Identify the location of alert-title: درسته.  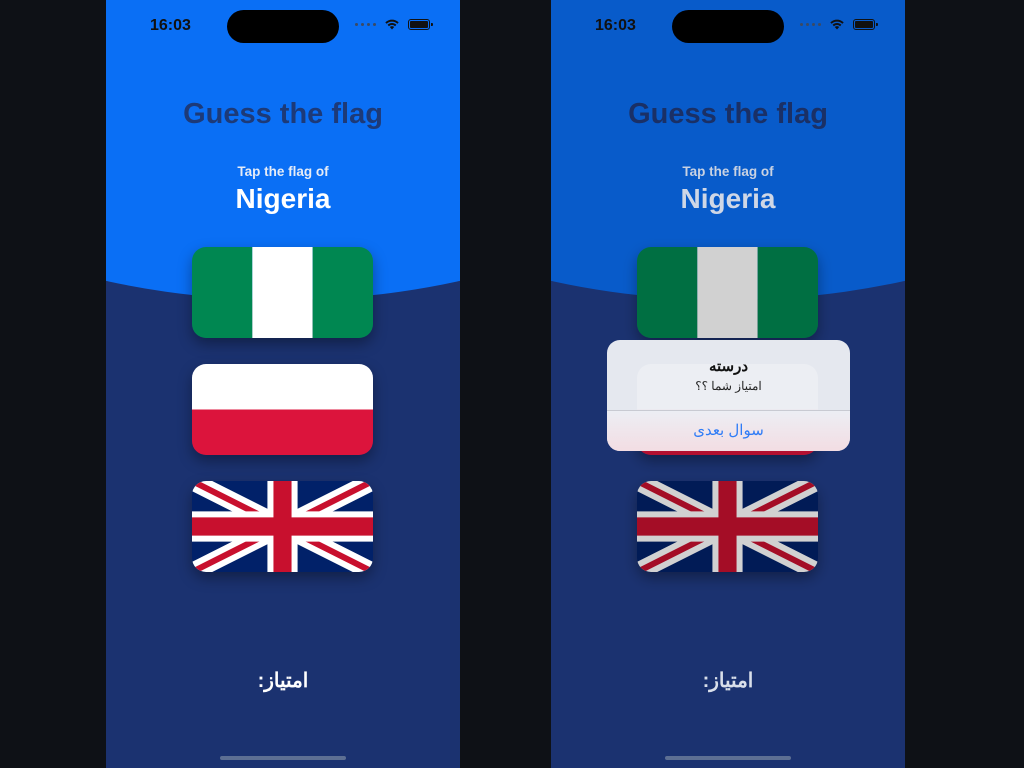
(728, 366).